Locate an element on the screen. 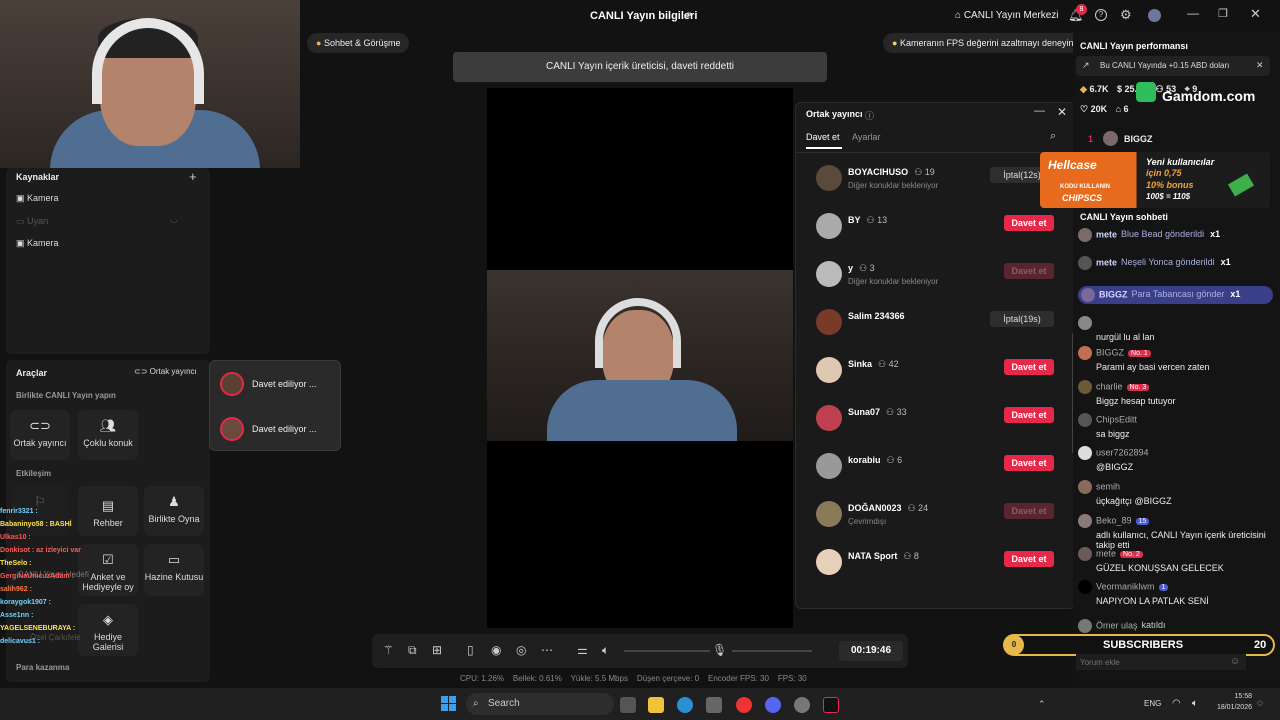  maximize-icon: ❐ is located at coordinates (1223, 13).